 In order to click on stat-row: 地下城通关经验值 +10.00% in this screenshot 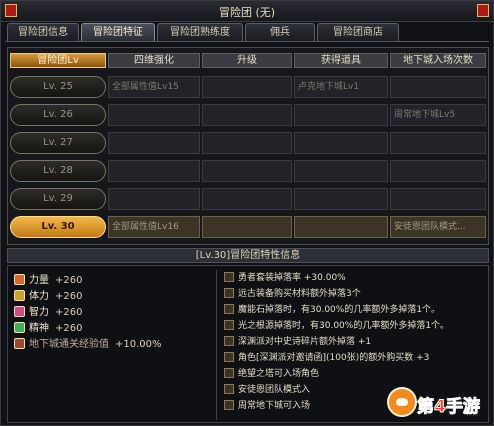, I will do `click(88, 345)`.